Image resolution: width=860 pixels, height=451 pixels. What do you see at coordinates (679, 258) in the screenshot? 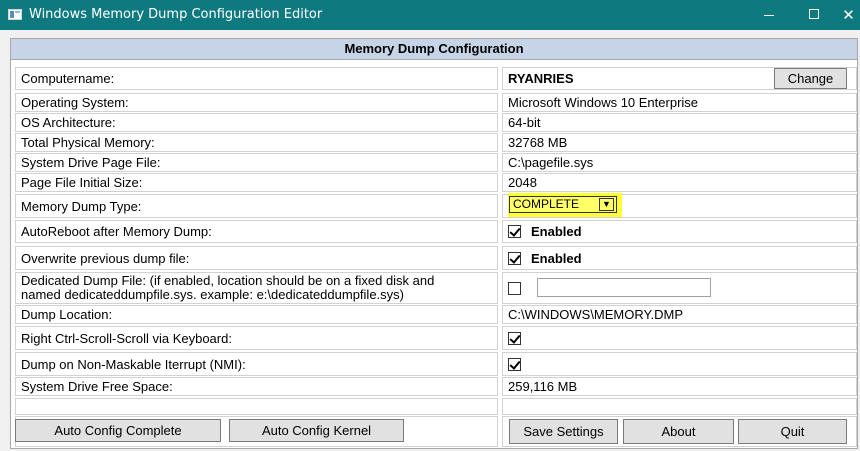
I see `overwrite-cell: Enabled` at bounding box center [679, 258].